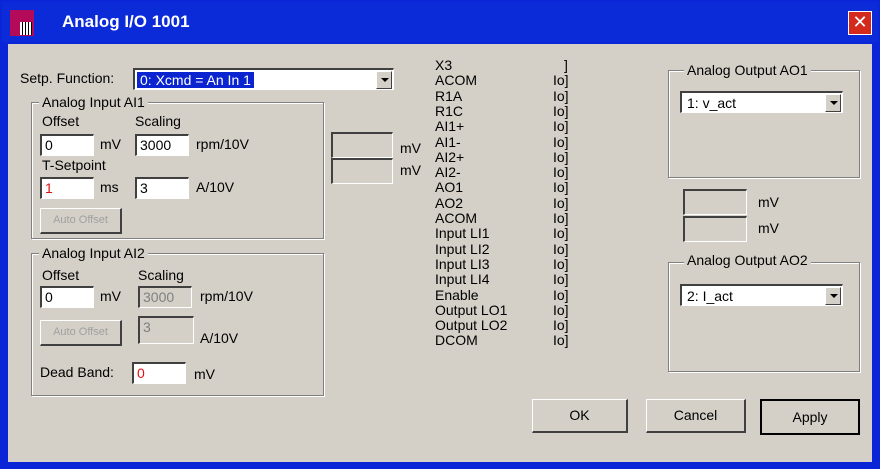 The width and height of the screenshot is (880, 469). I want to click on ai2-group-title: Analog Input AI2, so click(93, 253).